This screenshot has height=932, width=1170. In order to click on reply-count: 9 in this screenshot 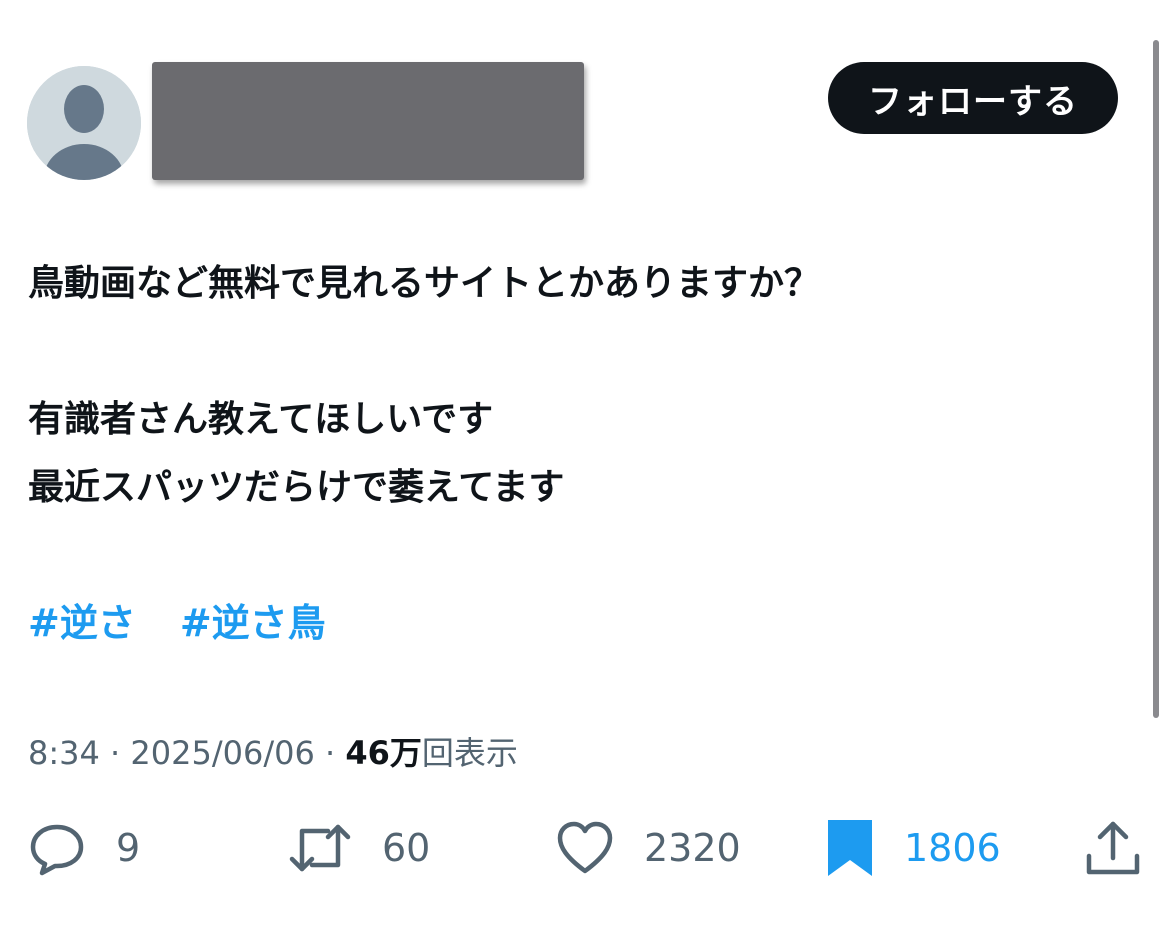, I will do `click(128, 848)`.